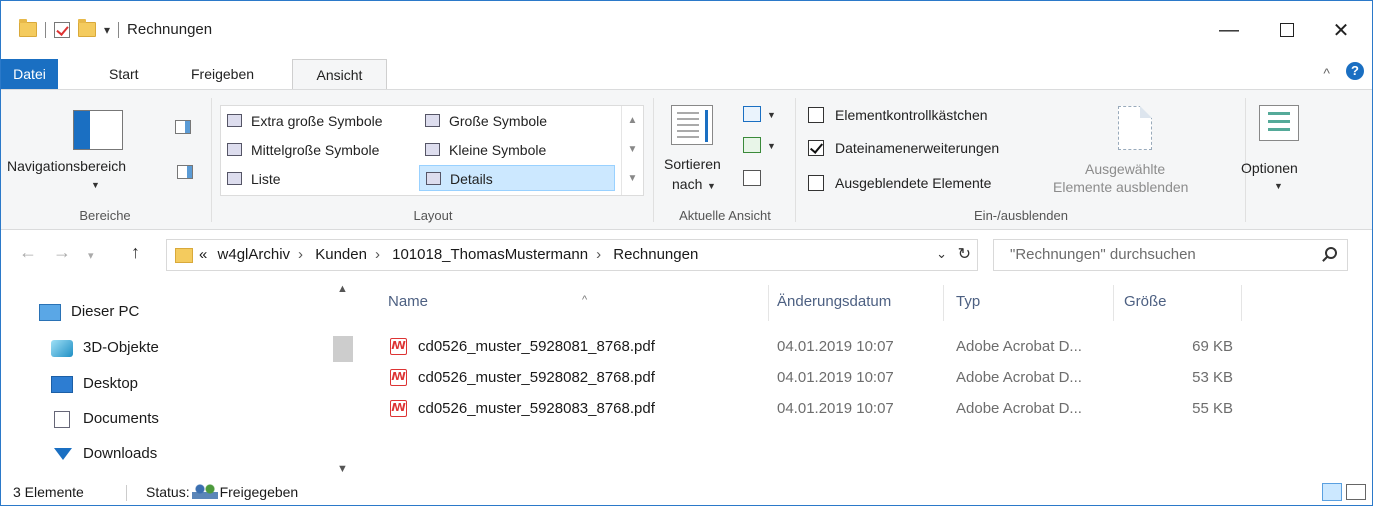  I want to click on sidebar-scrollbar: ▲ ▼, so click(343, 379).